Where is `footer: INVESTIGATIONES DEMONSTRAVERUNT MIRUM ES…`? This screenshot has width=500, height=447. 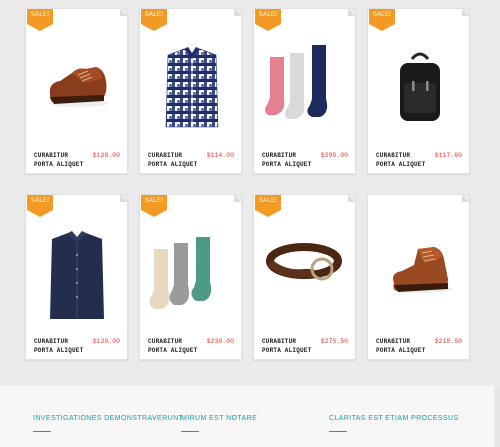 footer: INVESTIGATIONES DEMONSTRAVERUNT MIRUM ES… is located at coordinates (250, 416).